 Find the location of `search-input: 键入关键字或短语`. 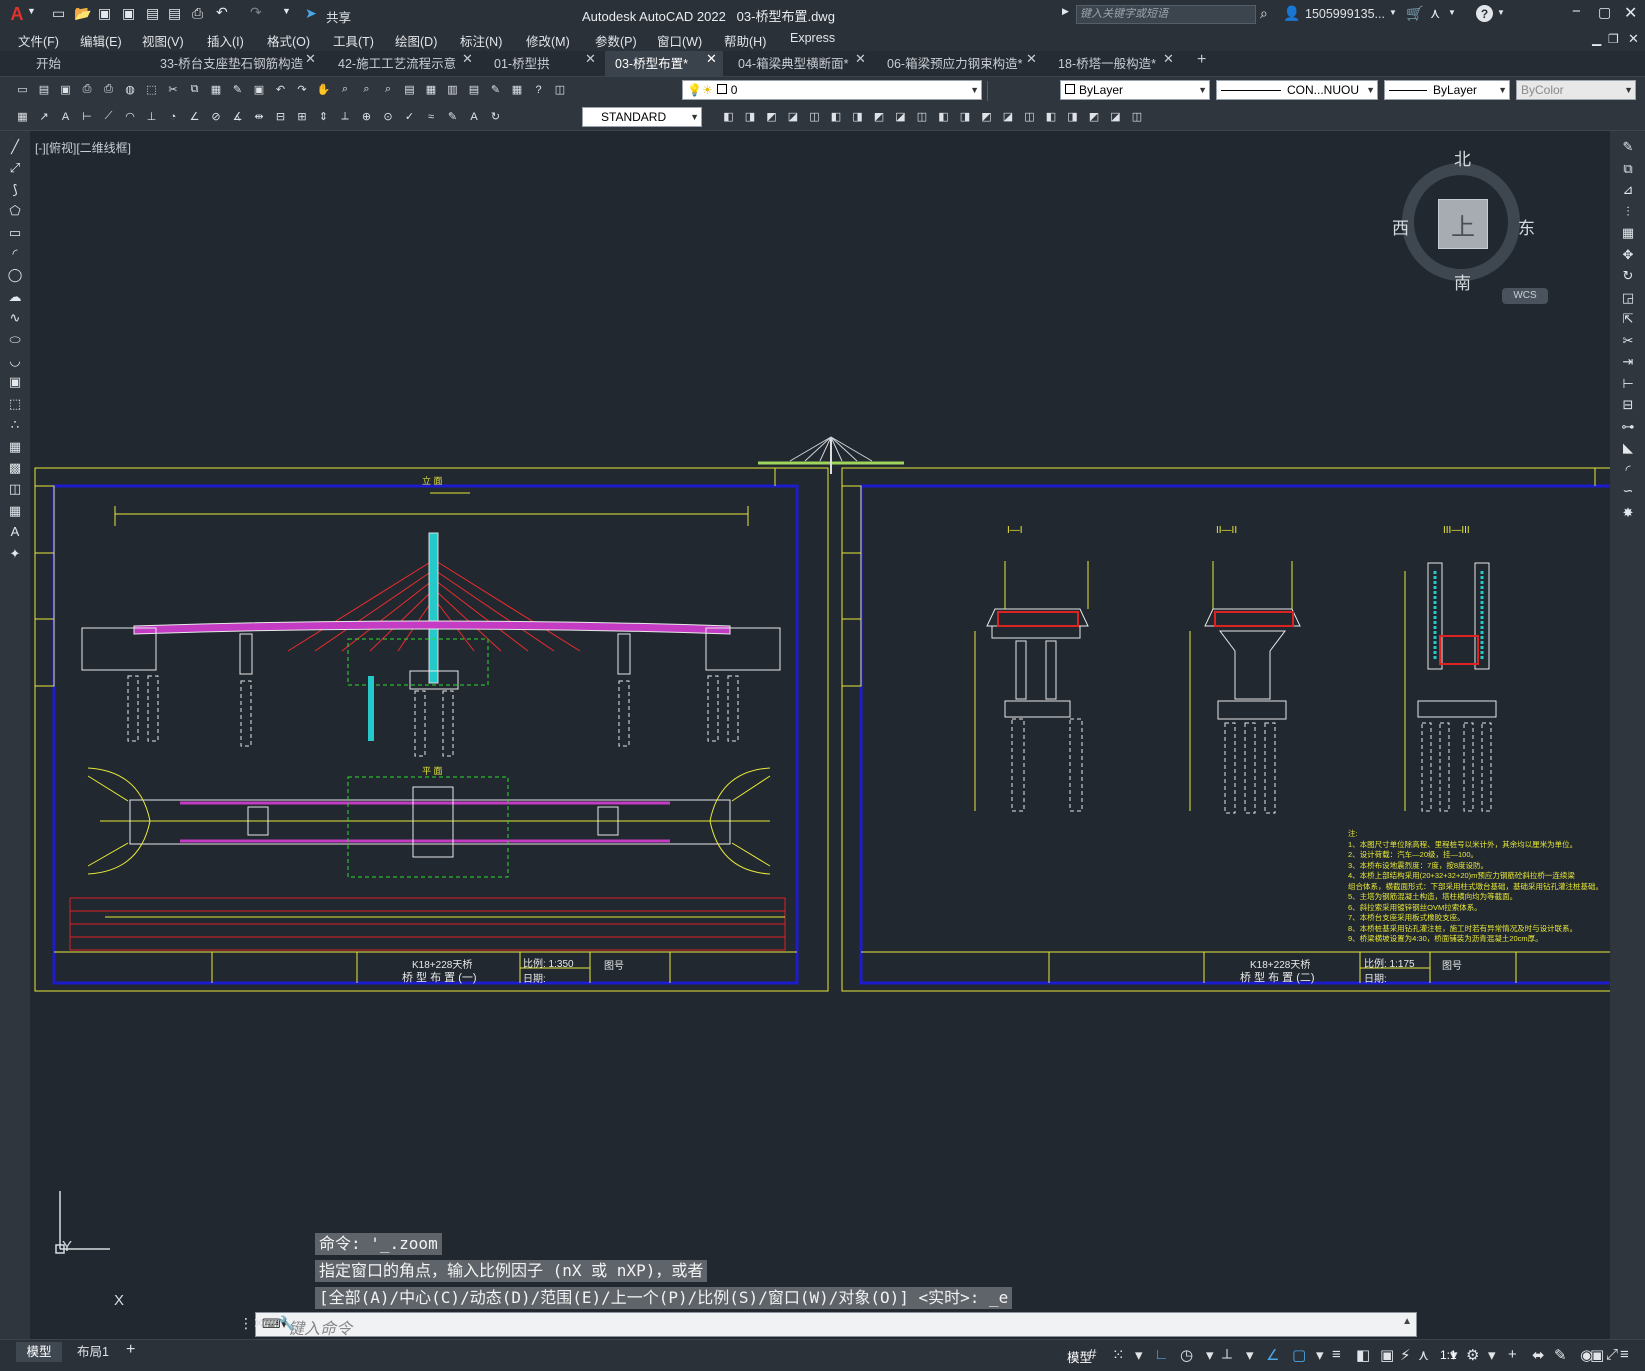

search-input: 键入关键字或短语 is located at coordinates (1166, 14).